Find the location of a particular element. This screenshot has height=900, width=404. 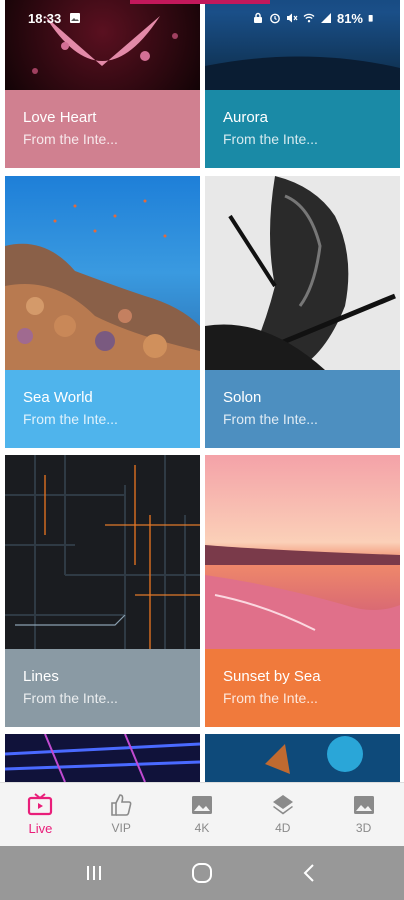

card-title: Sea World is located at coordinates (58, 397).